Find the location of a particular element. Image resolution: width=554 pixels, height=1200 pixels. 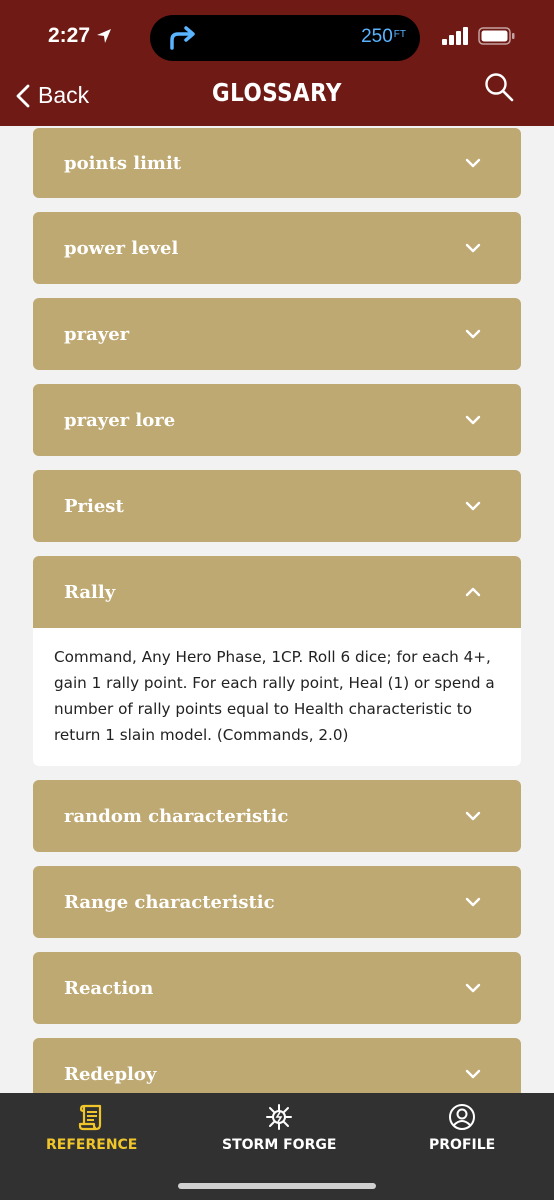

distance-value: 250 is located at coordinates (377, 36).